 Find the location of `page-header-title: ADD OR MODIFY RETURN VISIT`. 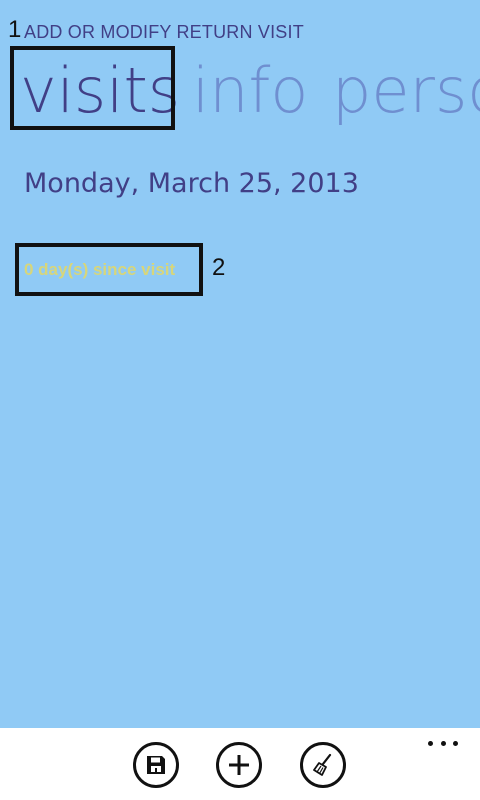

page-header-title: ADD OR MODIFY RETURN VISIT is located at coordinates (164, 32).